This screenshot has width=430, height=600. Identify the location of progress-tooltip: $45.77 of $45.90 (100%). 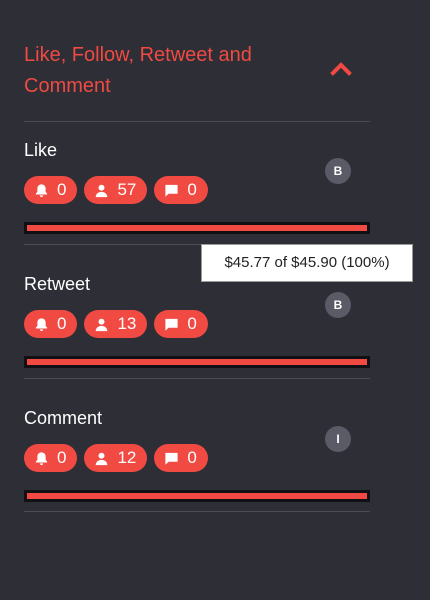
(307, 263).